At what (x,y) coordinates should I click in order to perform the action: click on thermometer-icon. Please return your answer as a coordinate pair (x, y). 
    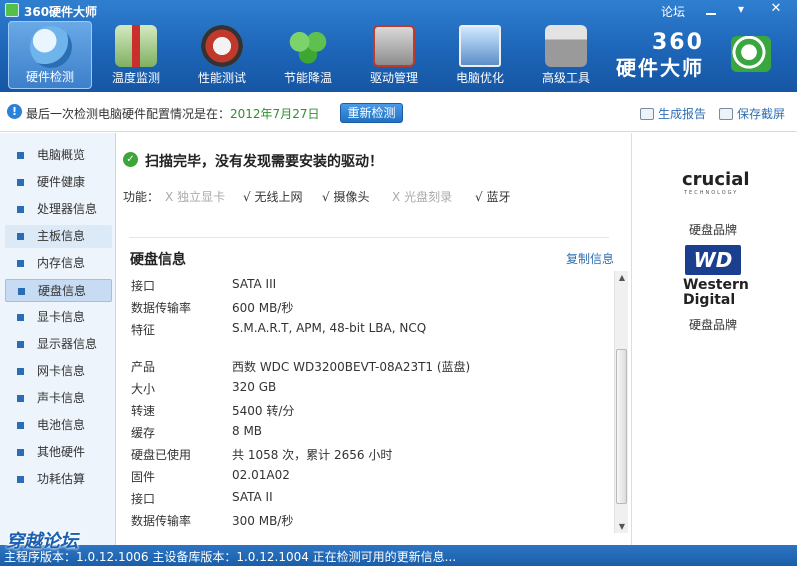
    Looking at the image, I should click on (136, 46).